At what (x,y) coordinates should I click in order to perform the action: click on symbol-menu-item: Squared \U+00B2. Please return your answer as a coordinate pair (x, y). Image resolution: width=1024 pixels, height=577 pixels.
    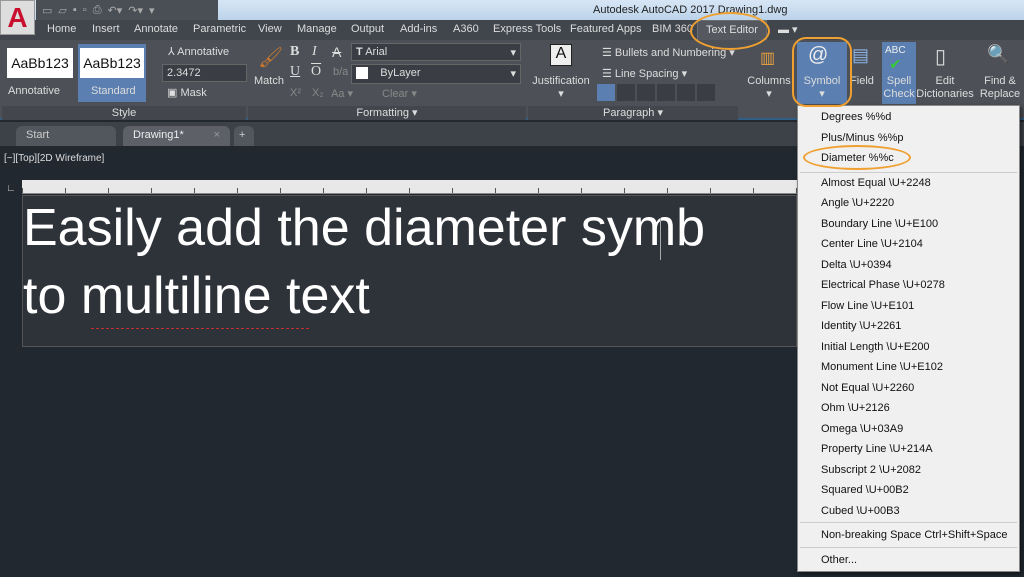
    Looking at the image, I should click on (865, 490).